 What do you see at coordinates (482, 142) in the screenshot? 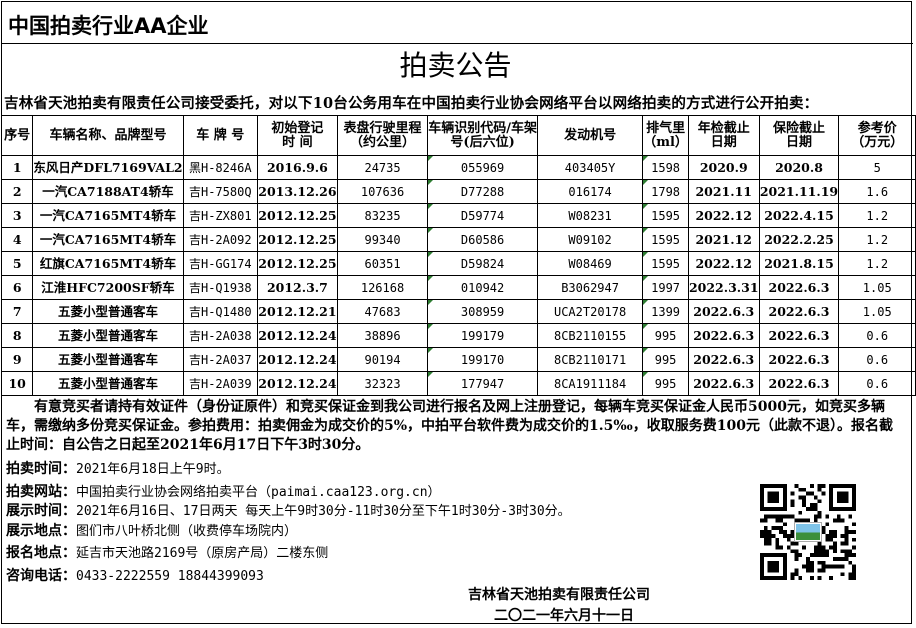
I see `header-text: 号(后六位)` at bounding box center [482, 142].